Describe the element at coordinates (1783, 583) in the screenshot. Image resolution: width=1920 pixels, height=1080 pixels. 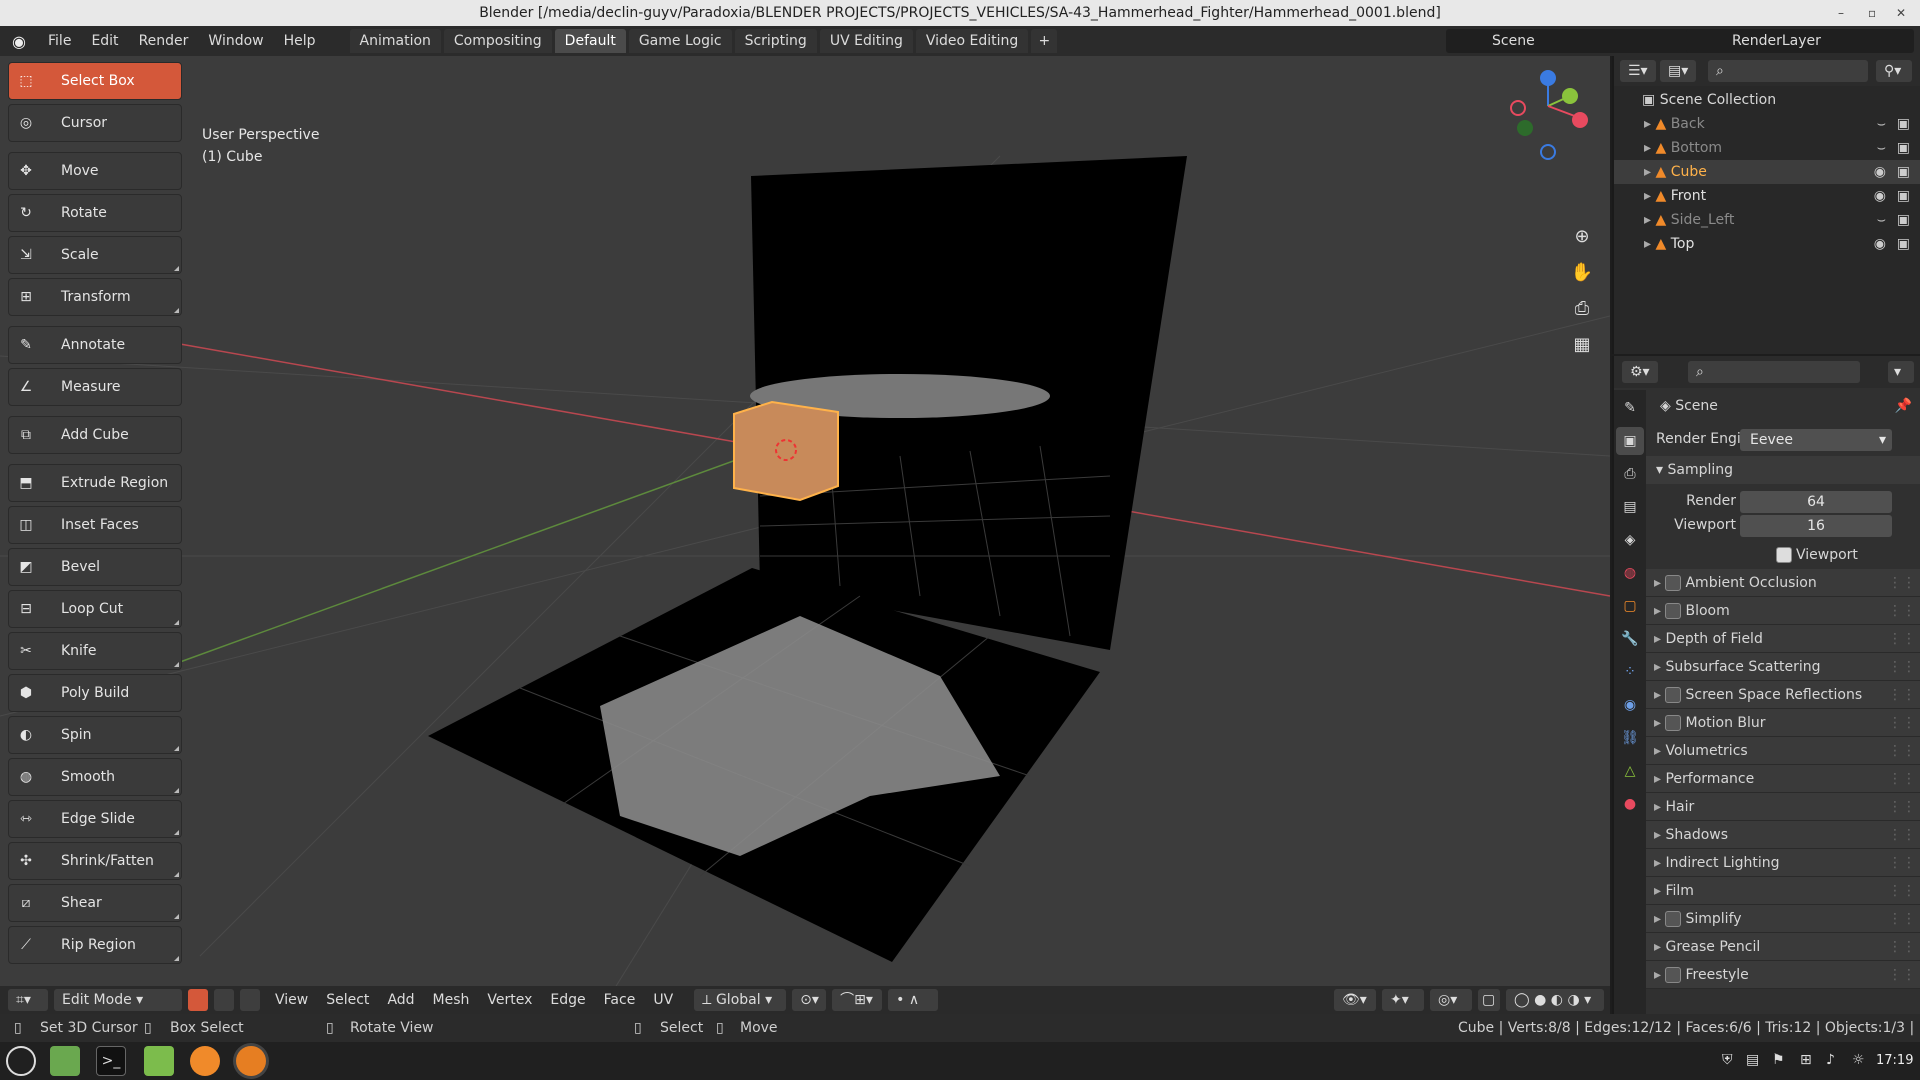
I see `panel-ambient-occlusion: ▸ Ambient Occlusion ⋮⋮` at that location.